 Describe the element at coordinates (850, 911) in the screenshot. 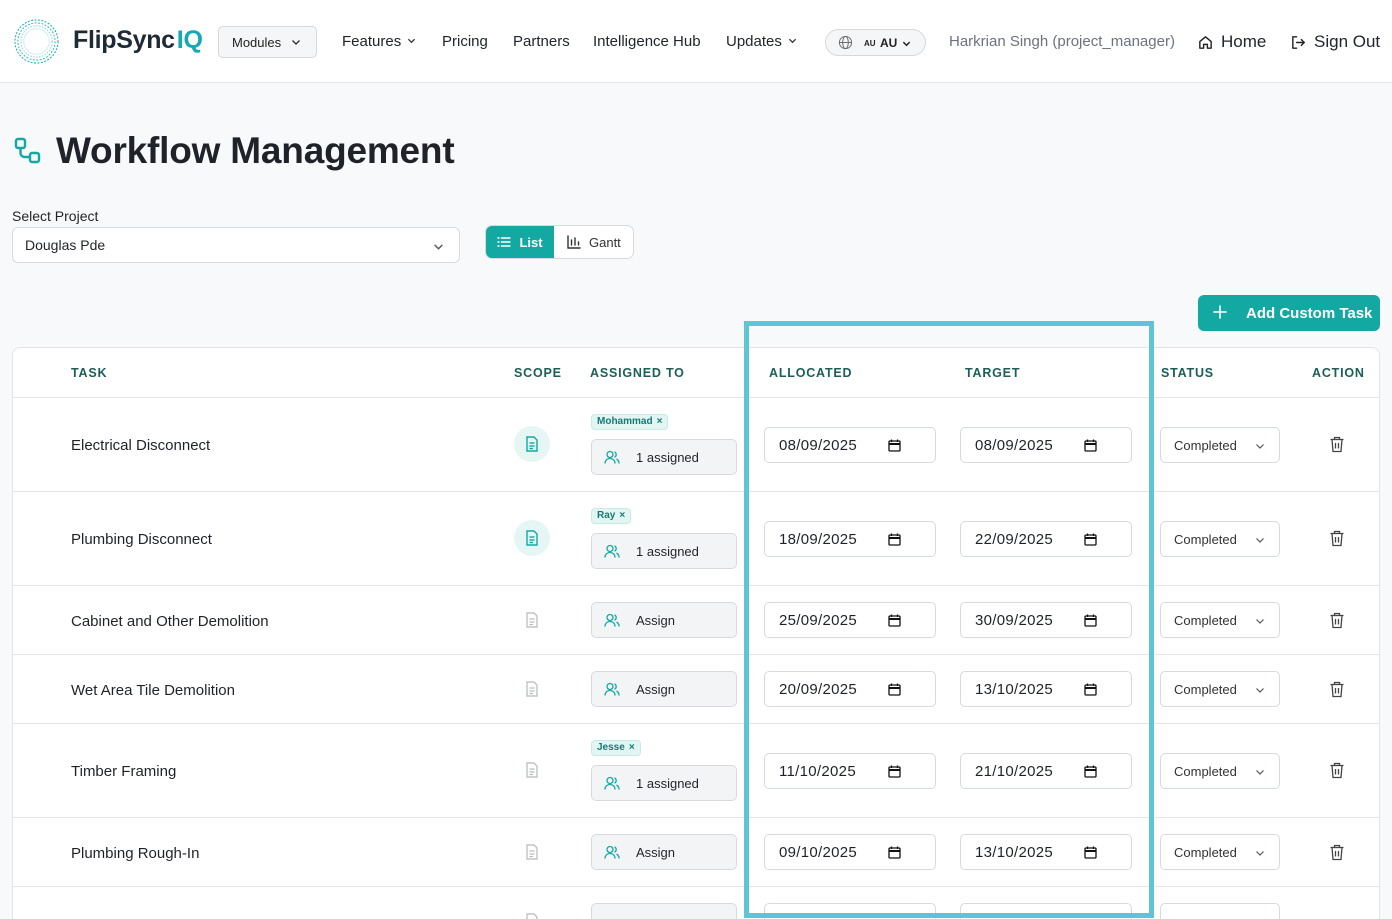

I see `allocated-date-input` at that location.